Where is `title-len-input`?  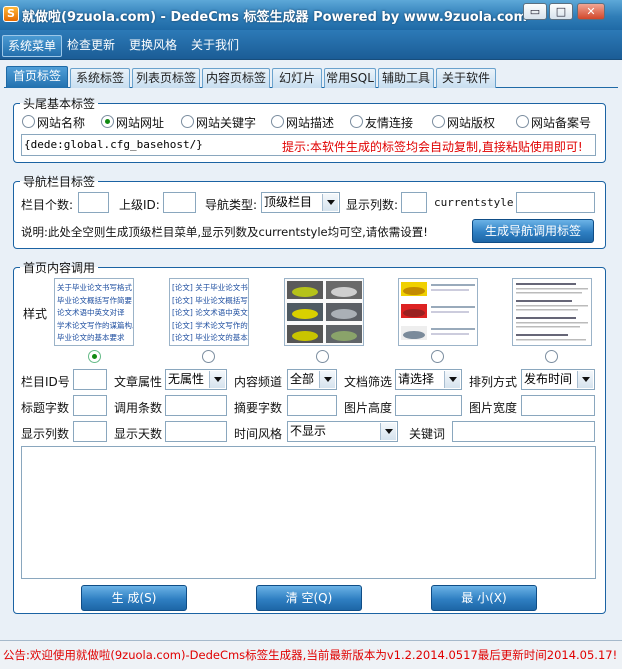
title-len-input is located at coordinates (90, 405).